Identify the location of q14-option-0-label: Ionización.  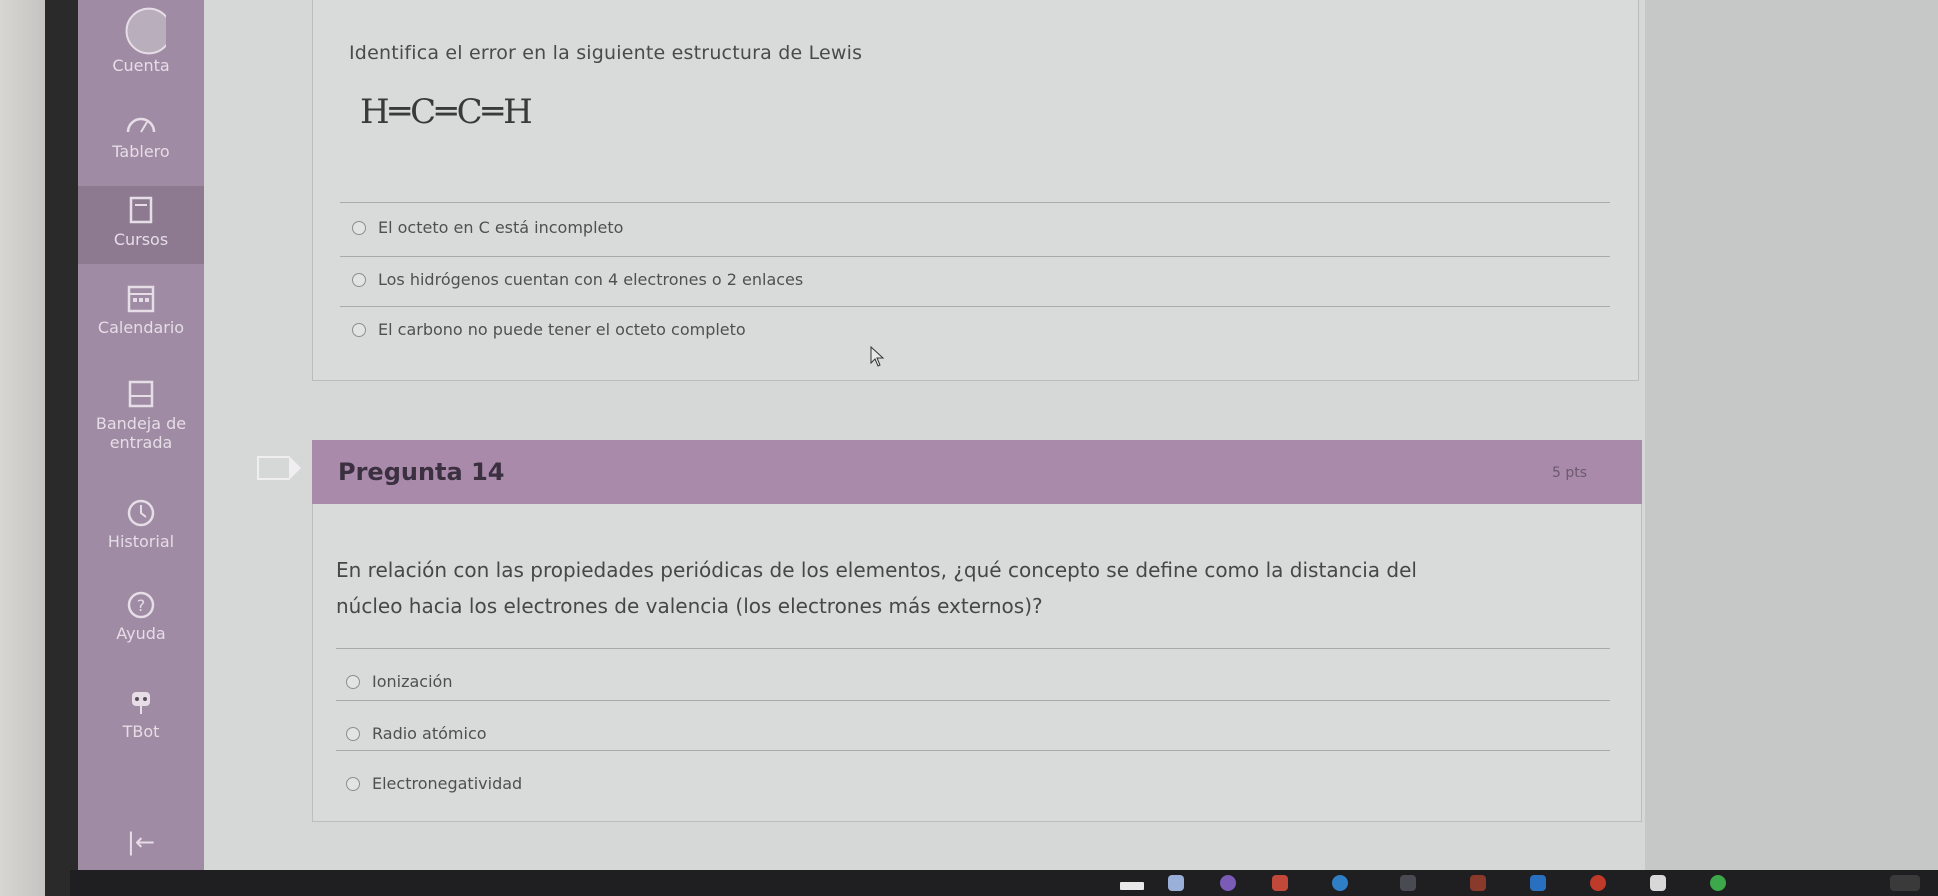
(412, 681).